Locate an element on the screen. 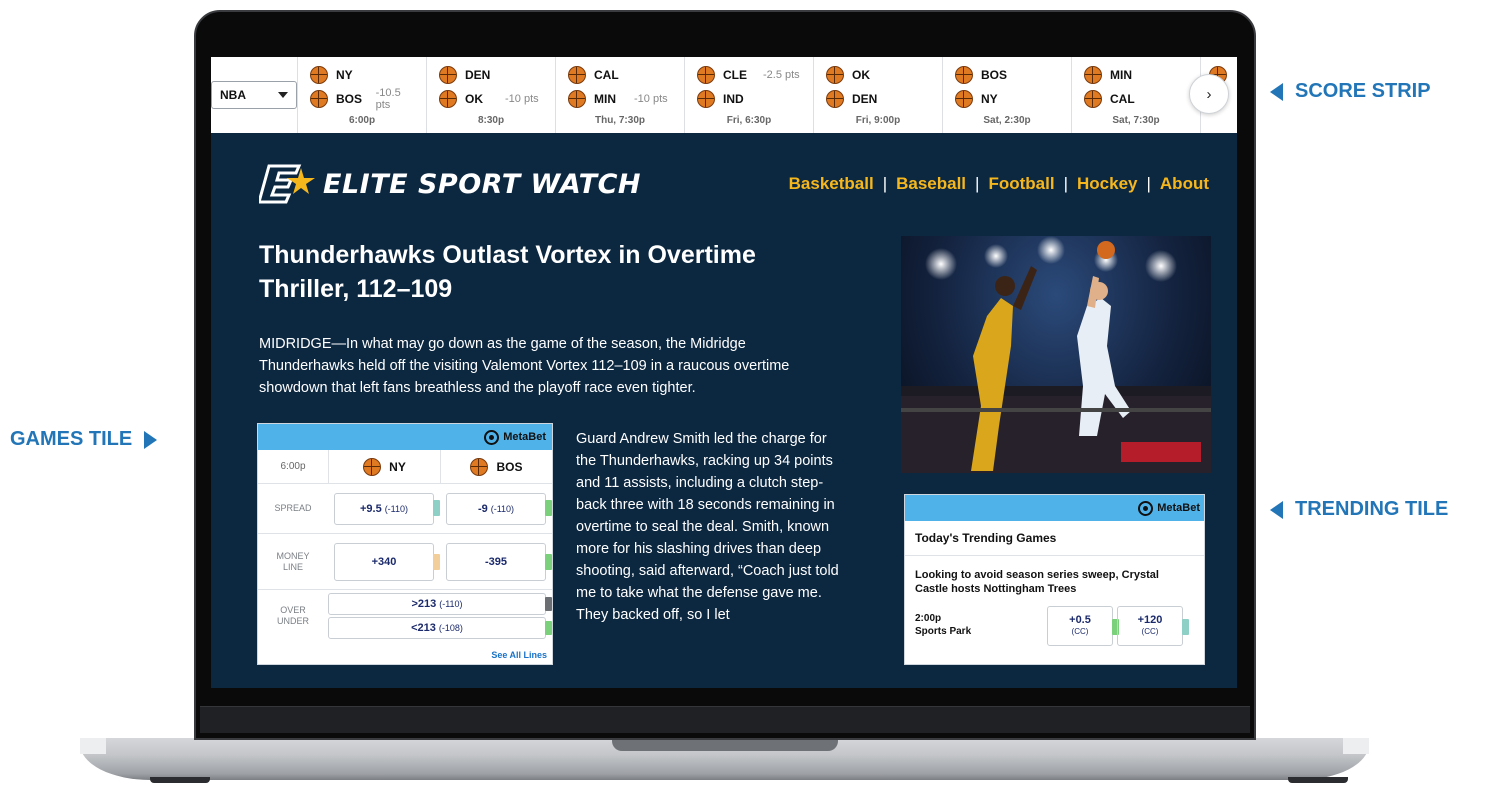 Image resolution: width=1489 pixels, height=787 pixels. over-value: >213 is located at coordinates (424, 604).